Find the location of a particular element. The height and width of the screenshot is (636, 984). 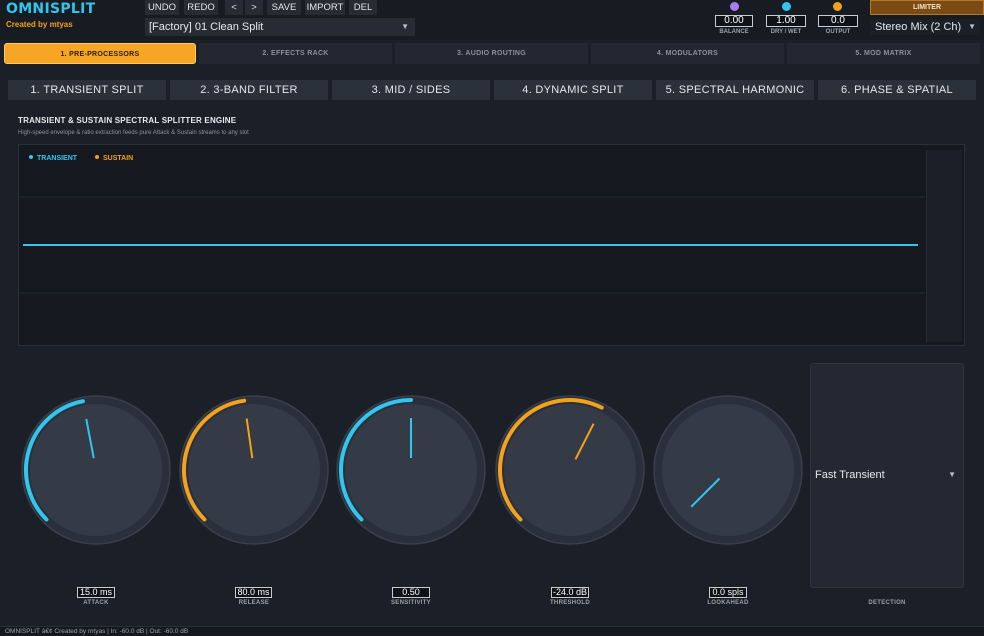

threshold-knob is located at coordinates (570, 470).